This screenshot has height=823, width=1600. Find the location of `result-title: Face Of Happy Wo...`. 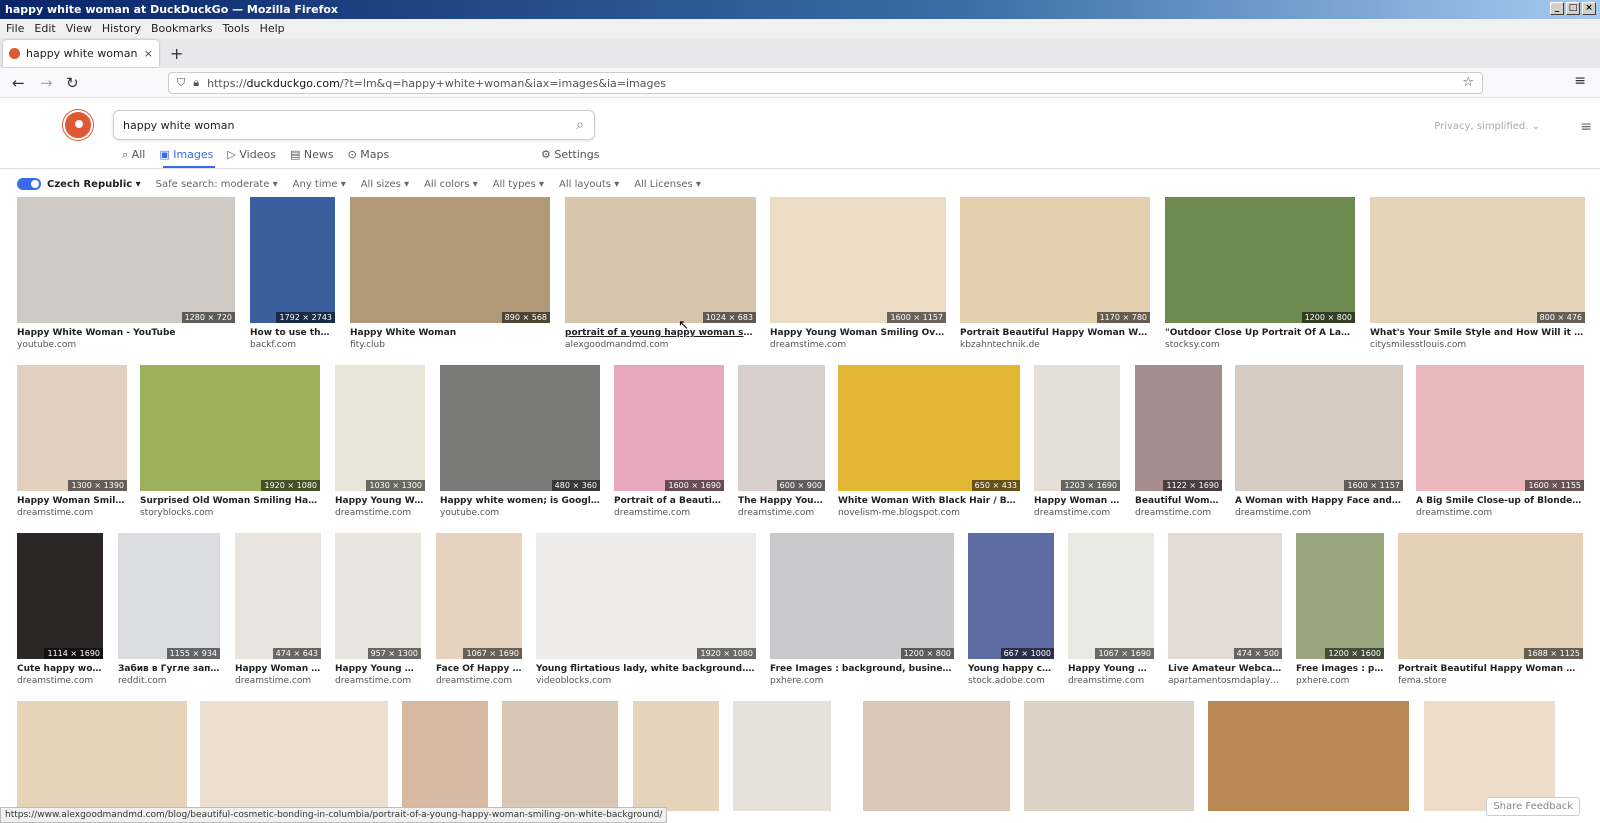

result-title: Face Of Happy Wo... is located at coordinates (479, 669).